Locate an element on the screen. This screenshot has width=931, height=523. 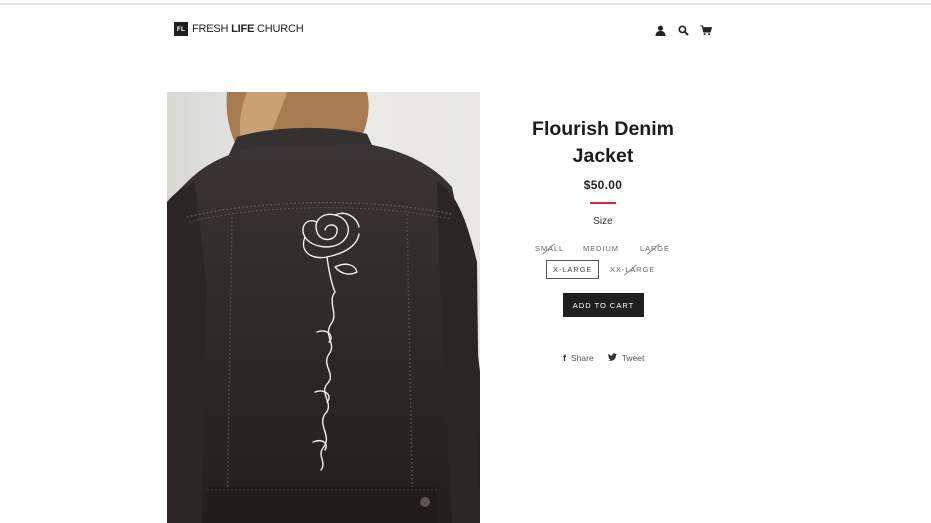
size-option-xlarge: X-Large is located at coordinates (573, 269).